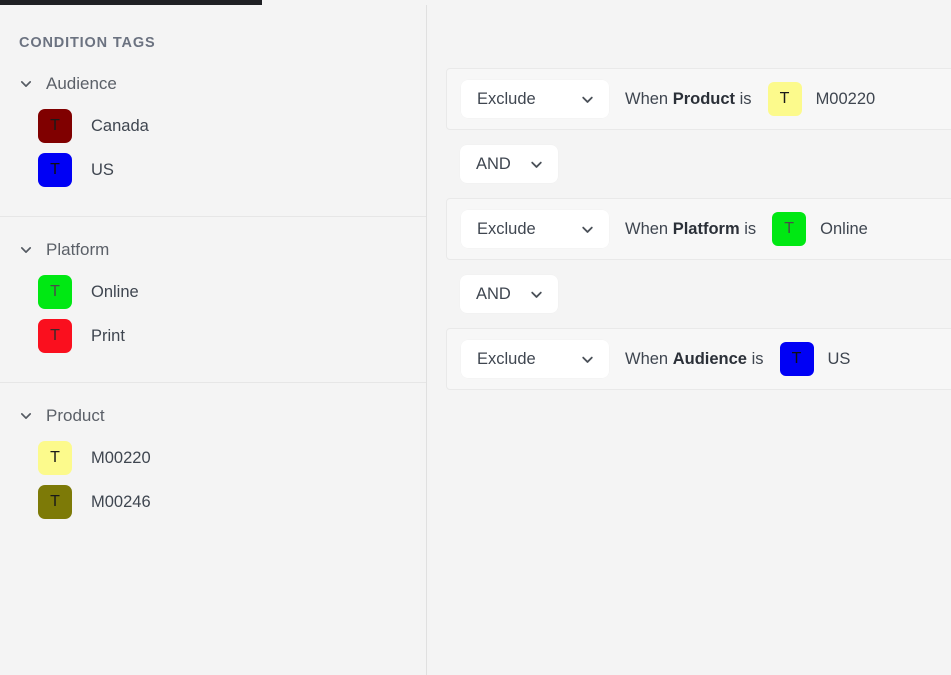  I want to click on group-label: Audience, so click(81, 83).